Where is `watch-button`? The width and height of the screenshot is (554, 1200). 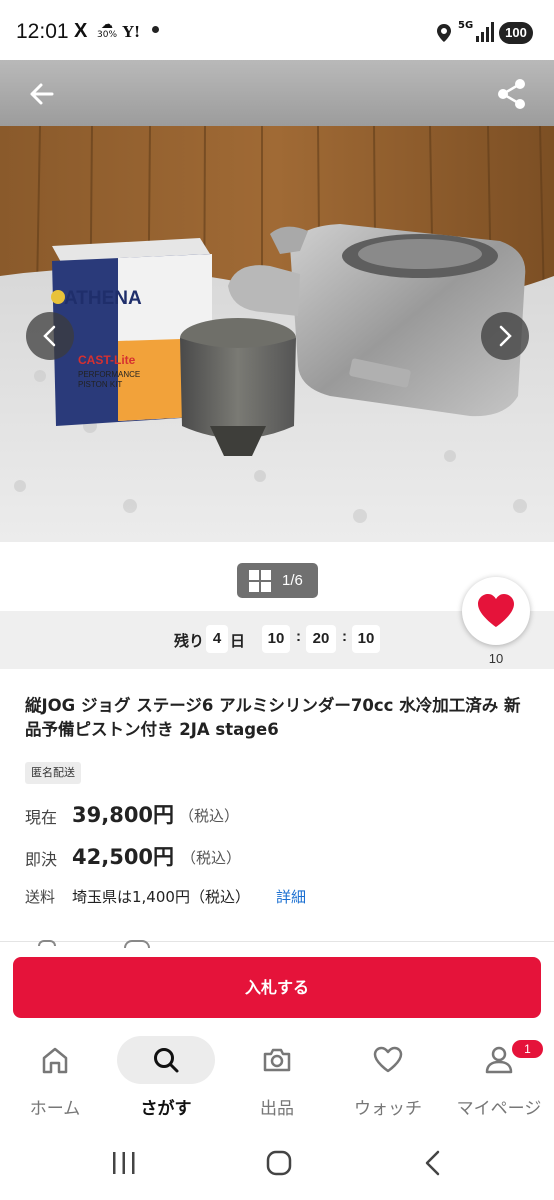 watch-button is located at coordinates (496, 611).